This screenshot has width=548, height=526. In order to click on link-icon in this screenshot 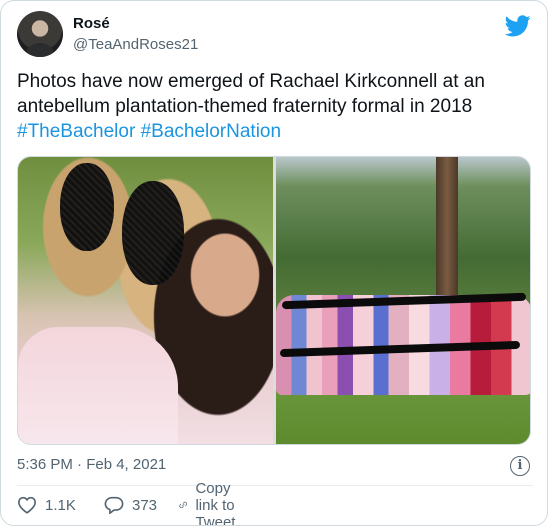, I will do `click(183, 505)`.